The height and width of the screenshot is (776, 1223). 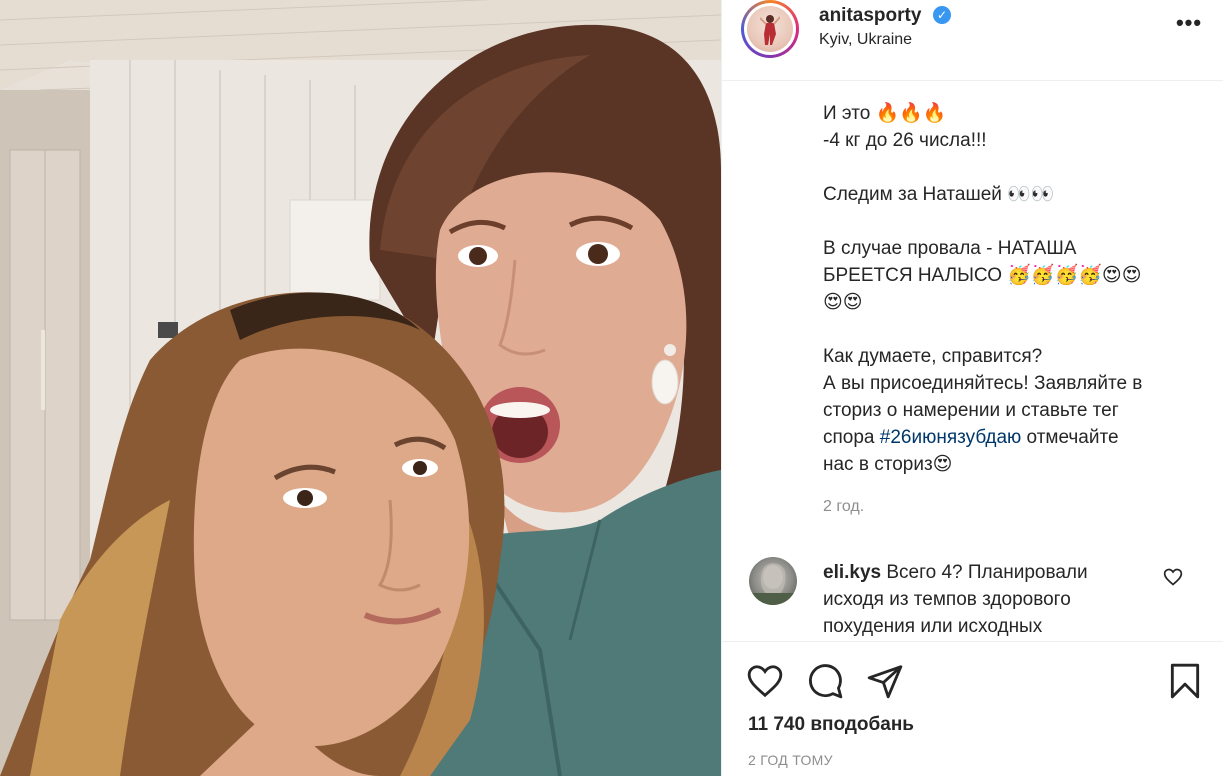 I want to click on author-username: anitasporty, so click(x=870, y=16).